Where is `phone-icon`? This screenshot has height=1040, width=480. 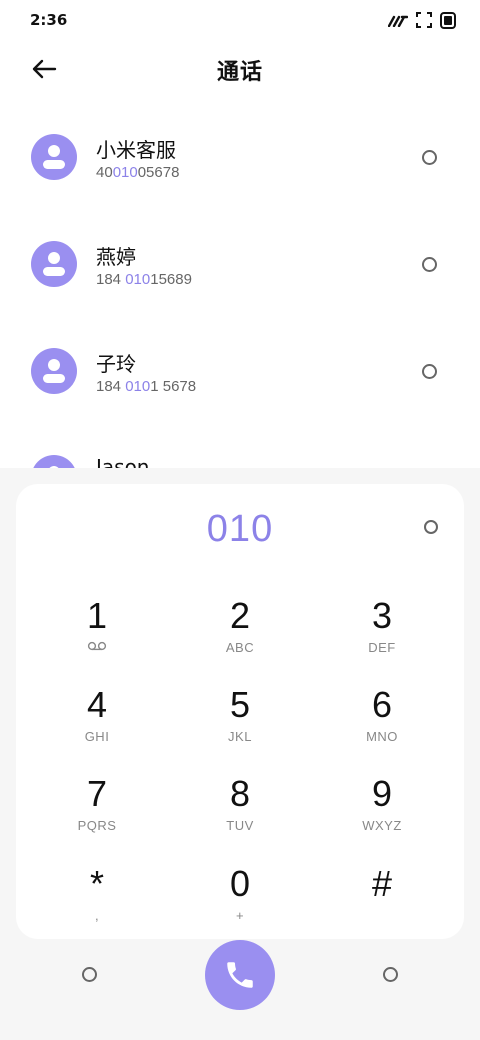 phone-icon is located at coordinates (240, 975).